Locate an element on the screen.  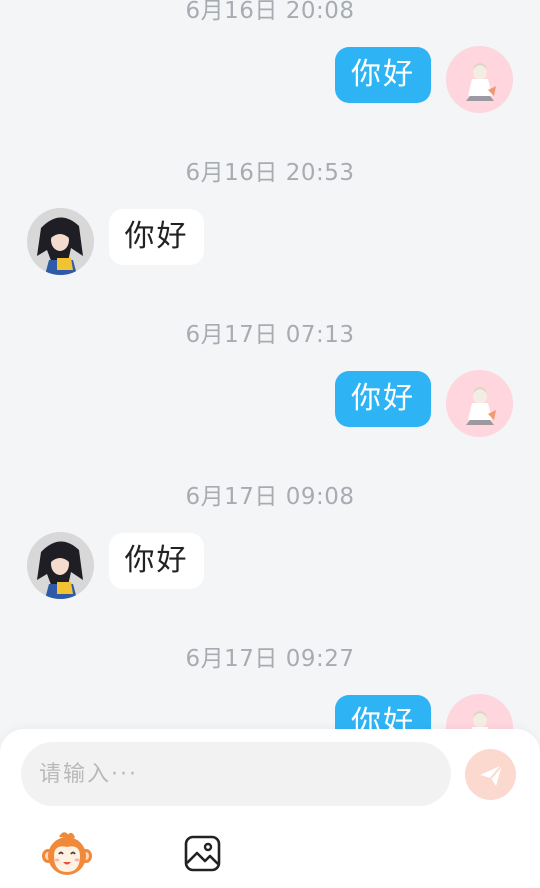
monkey-face-icon is located at coordinates (67, 853).